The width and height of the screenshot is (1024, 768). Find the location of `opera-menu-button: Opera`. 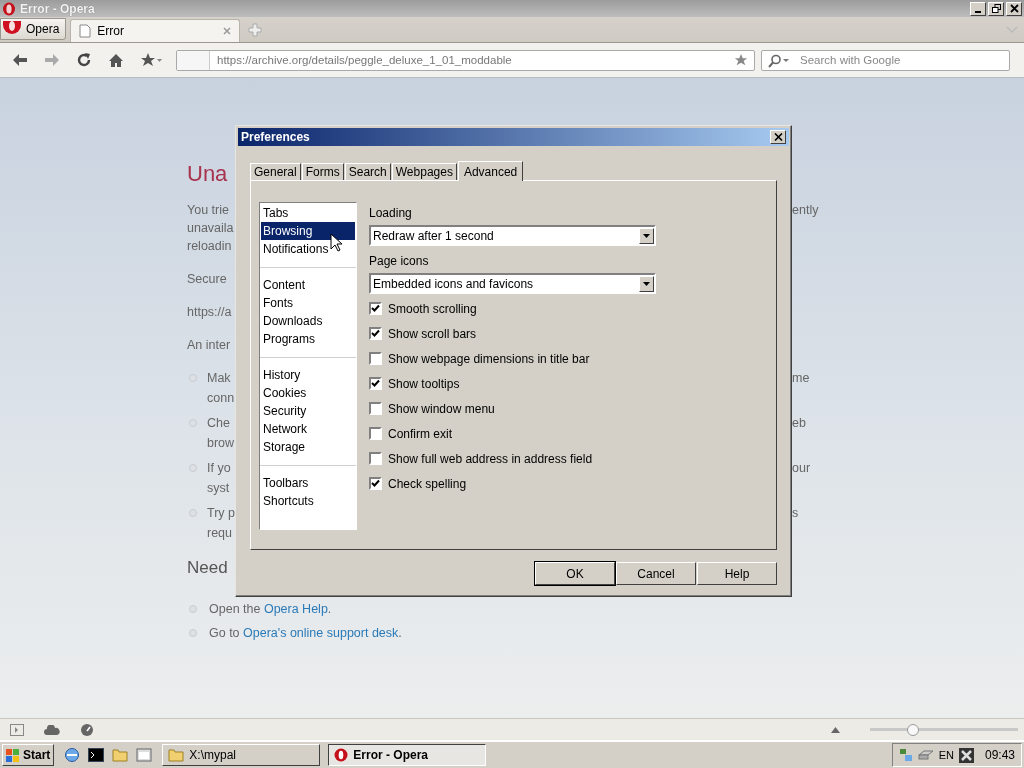

opera-menu-button: Opera is located at coordinates (33, 29).